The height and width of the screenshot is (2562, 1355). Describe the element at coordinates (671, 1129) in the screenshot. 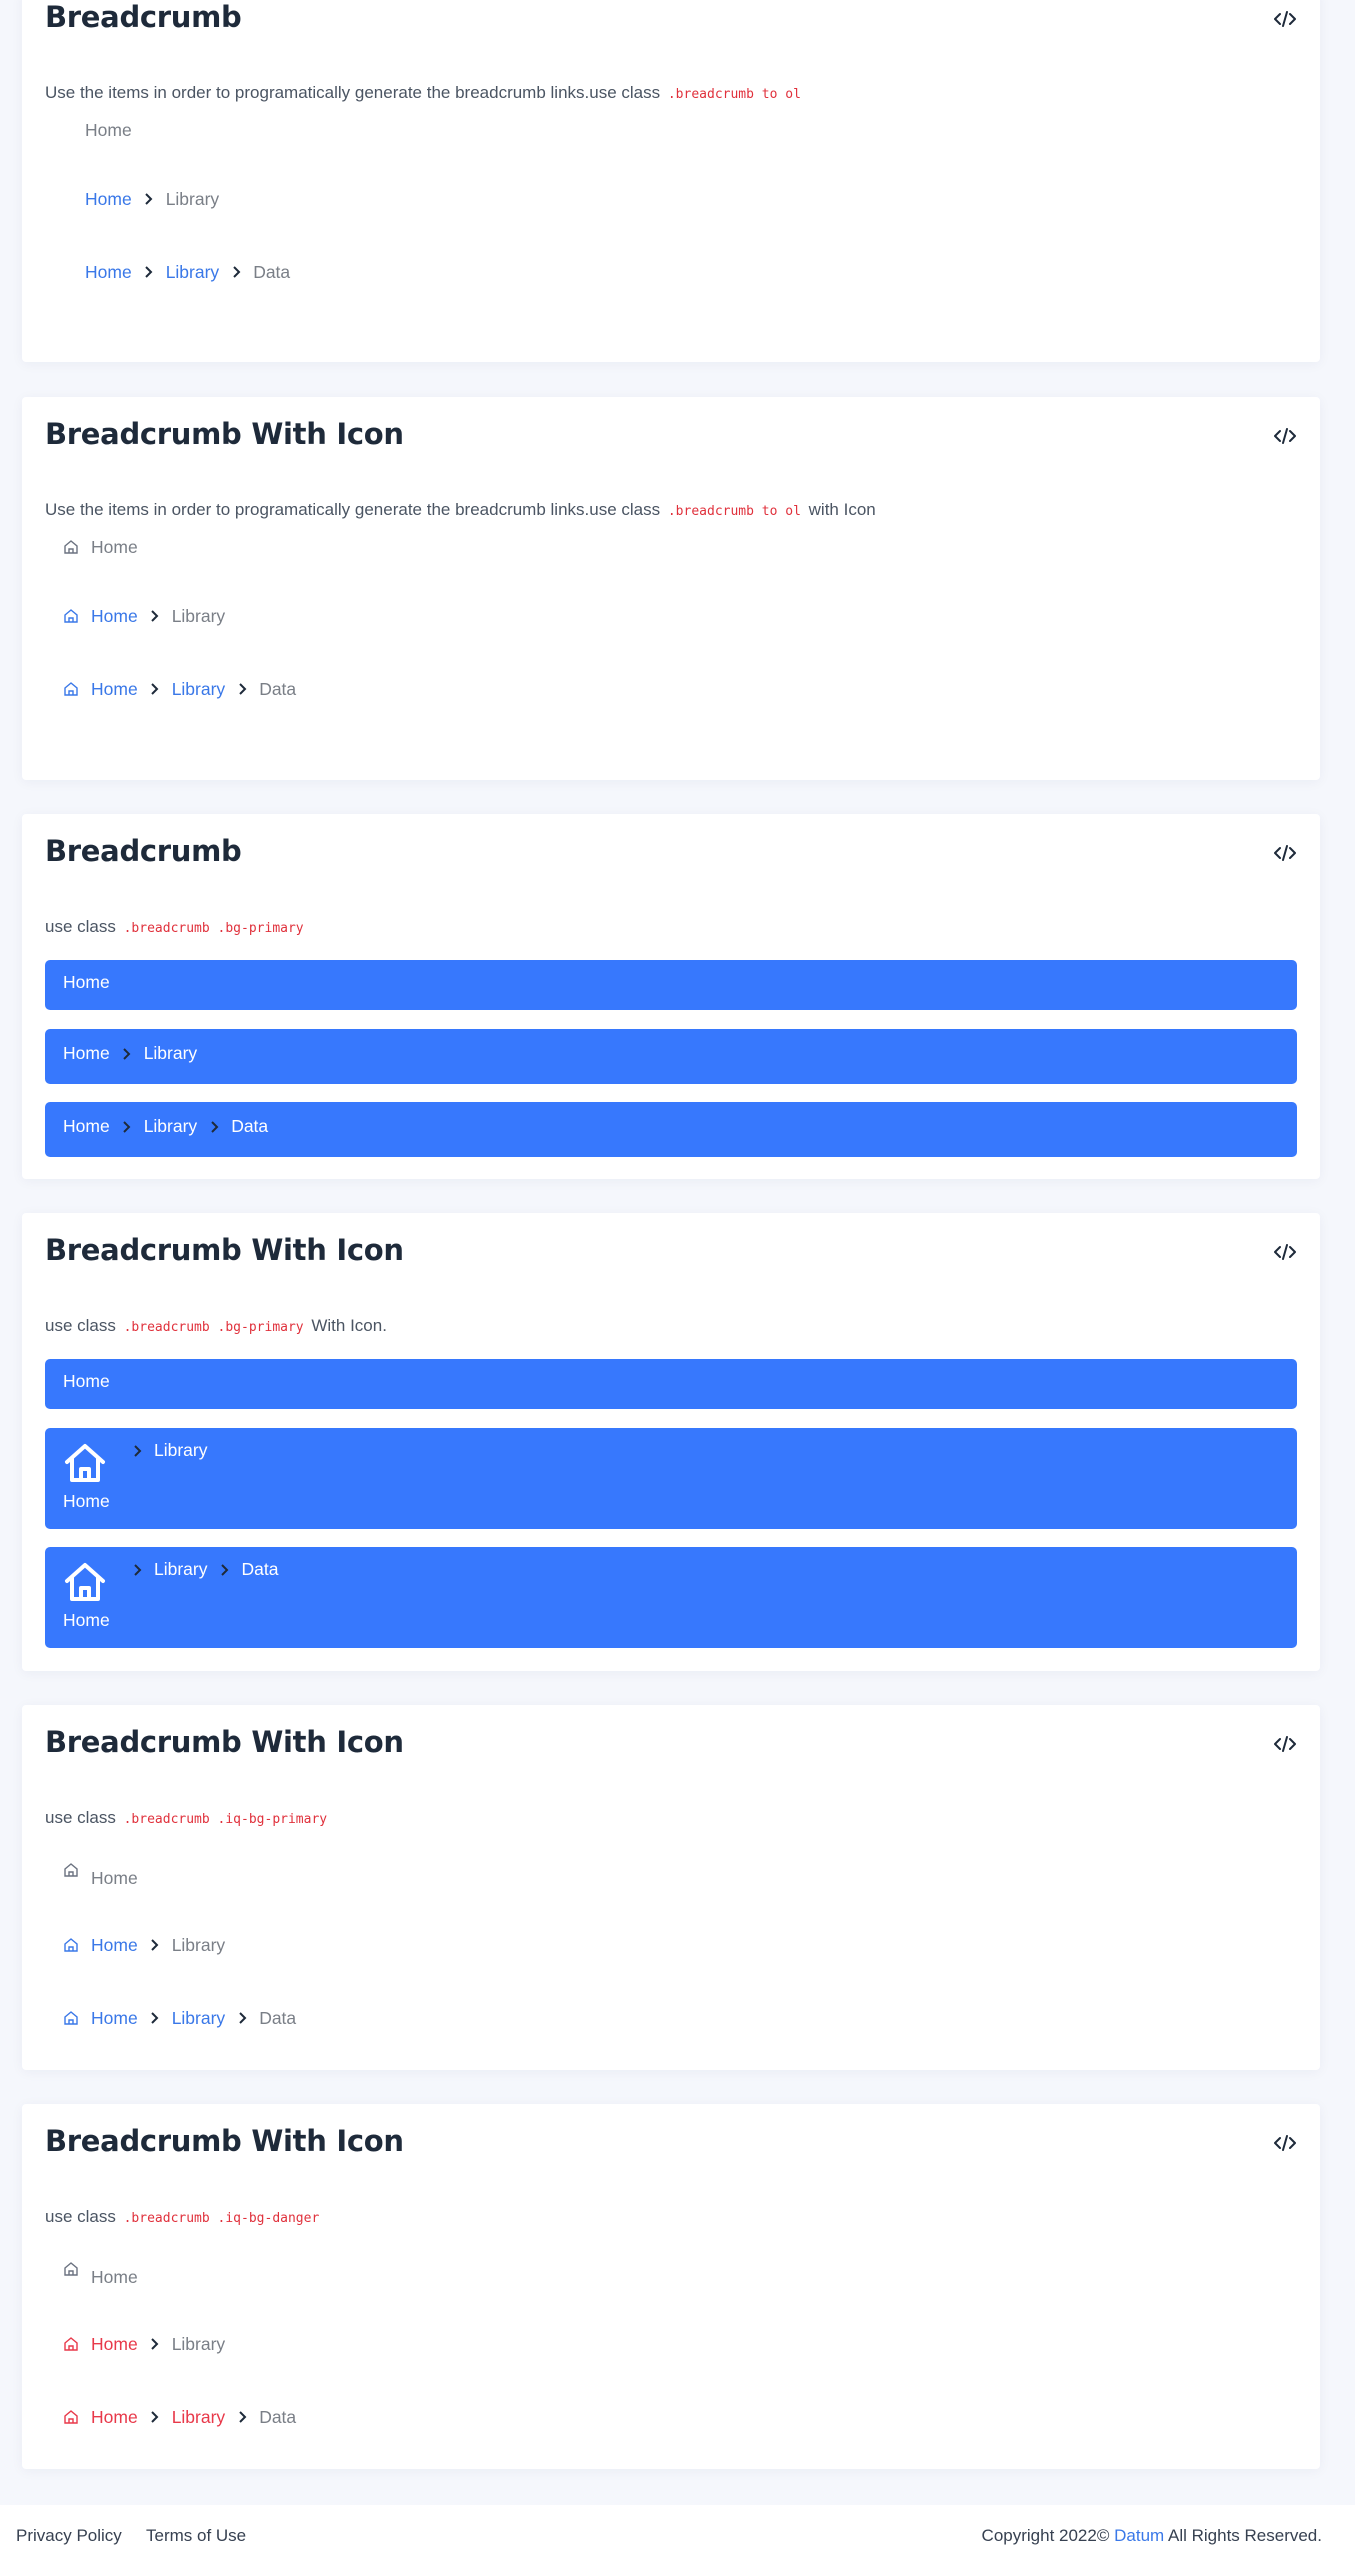

I see `breadcrumb-bar-3: Home Library Data` at that location.